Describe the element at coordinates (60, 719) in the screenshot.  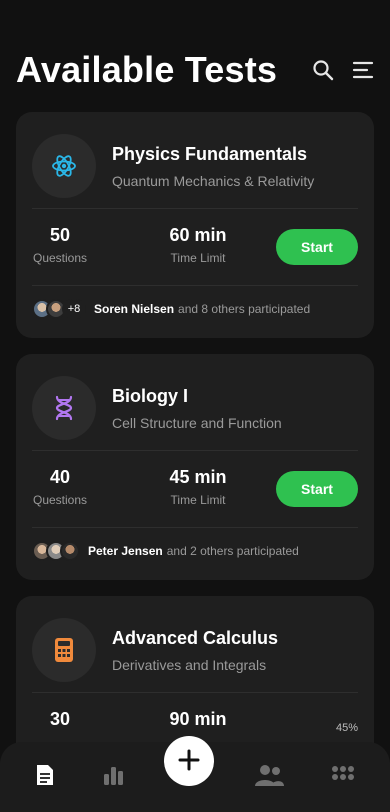
I see `questions-count: 30` at that location.